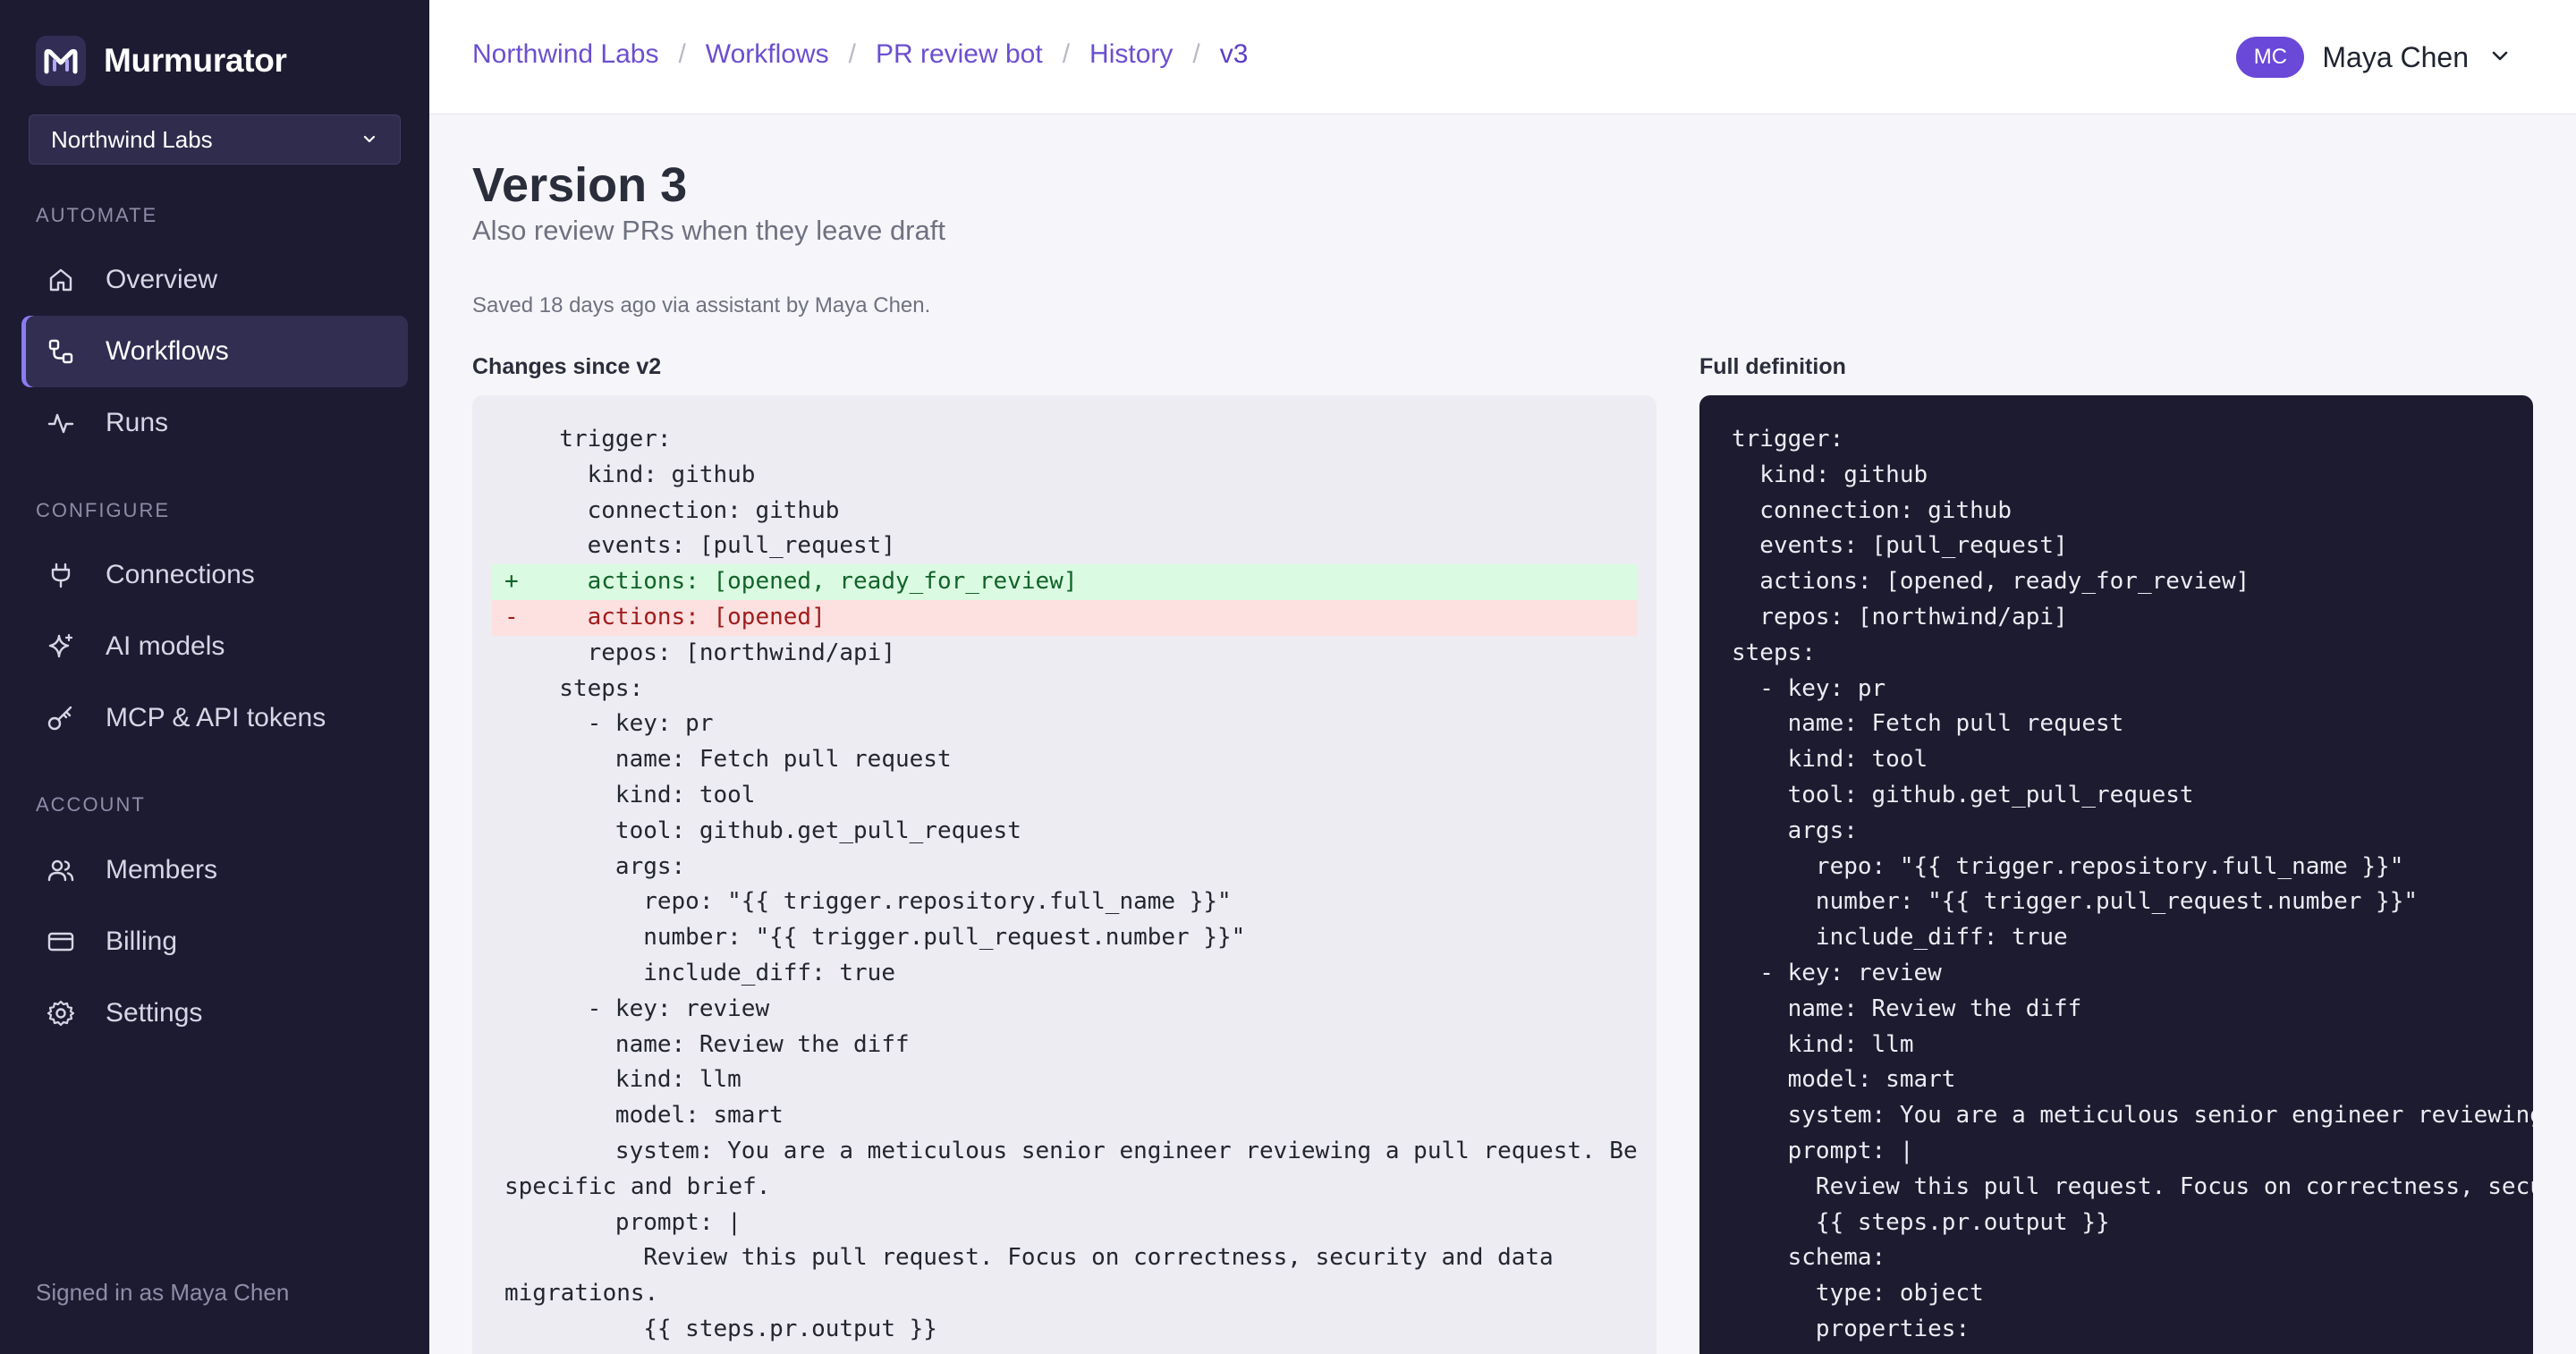 The width and height of the screenshot is (2576, 1354). What do you see at coordinates (767, 54) in the screenshot?
I see `breadcrumb-workflows: Workflows` at bounding box center [767, 54].